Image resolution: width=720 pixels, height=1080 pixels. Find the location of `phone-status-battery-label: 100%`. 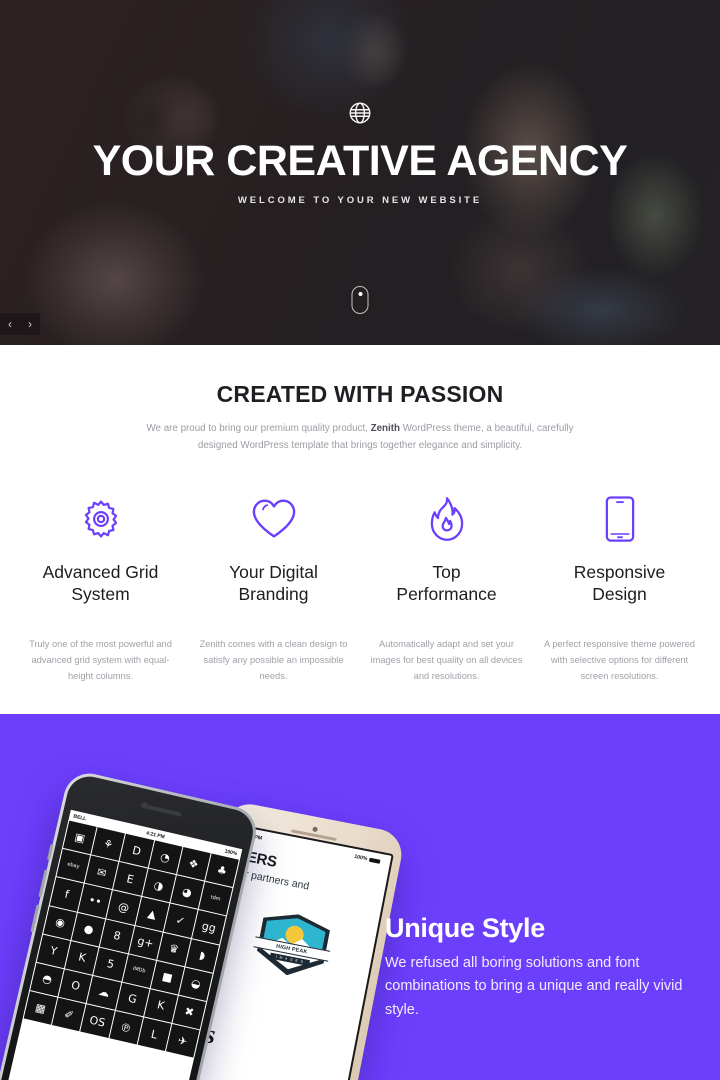

phone-status-battery-label: 100% is located at coordinates (360, 858).